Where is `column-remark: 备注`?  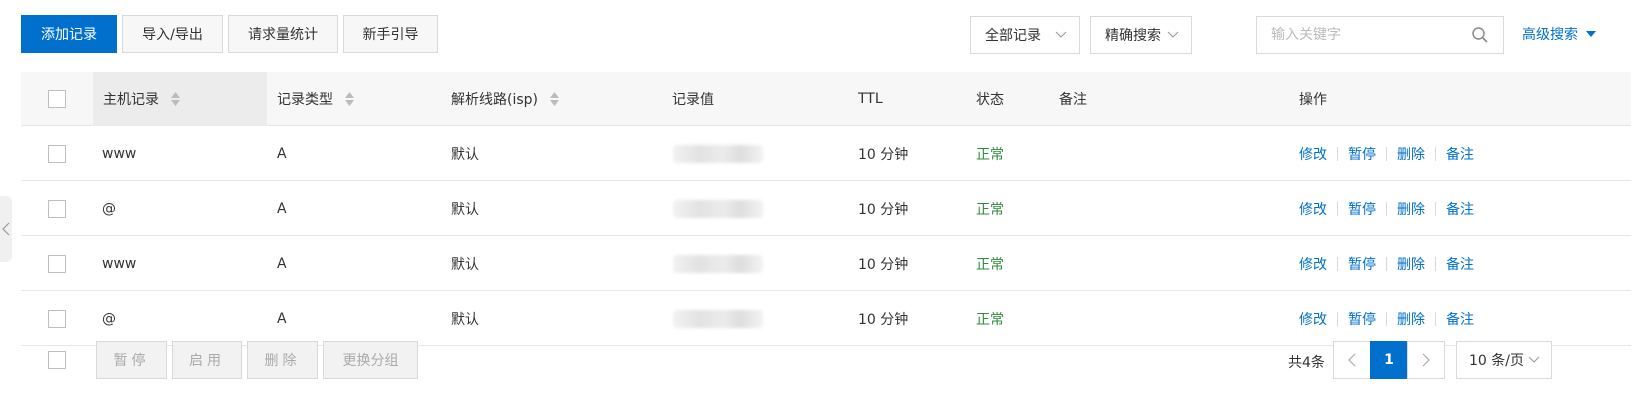
column-remark: 备注 is located at coordinates (1073, 100).